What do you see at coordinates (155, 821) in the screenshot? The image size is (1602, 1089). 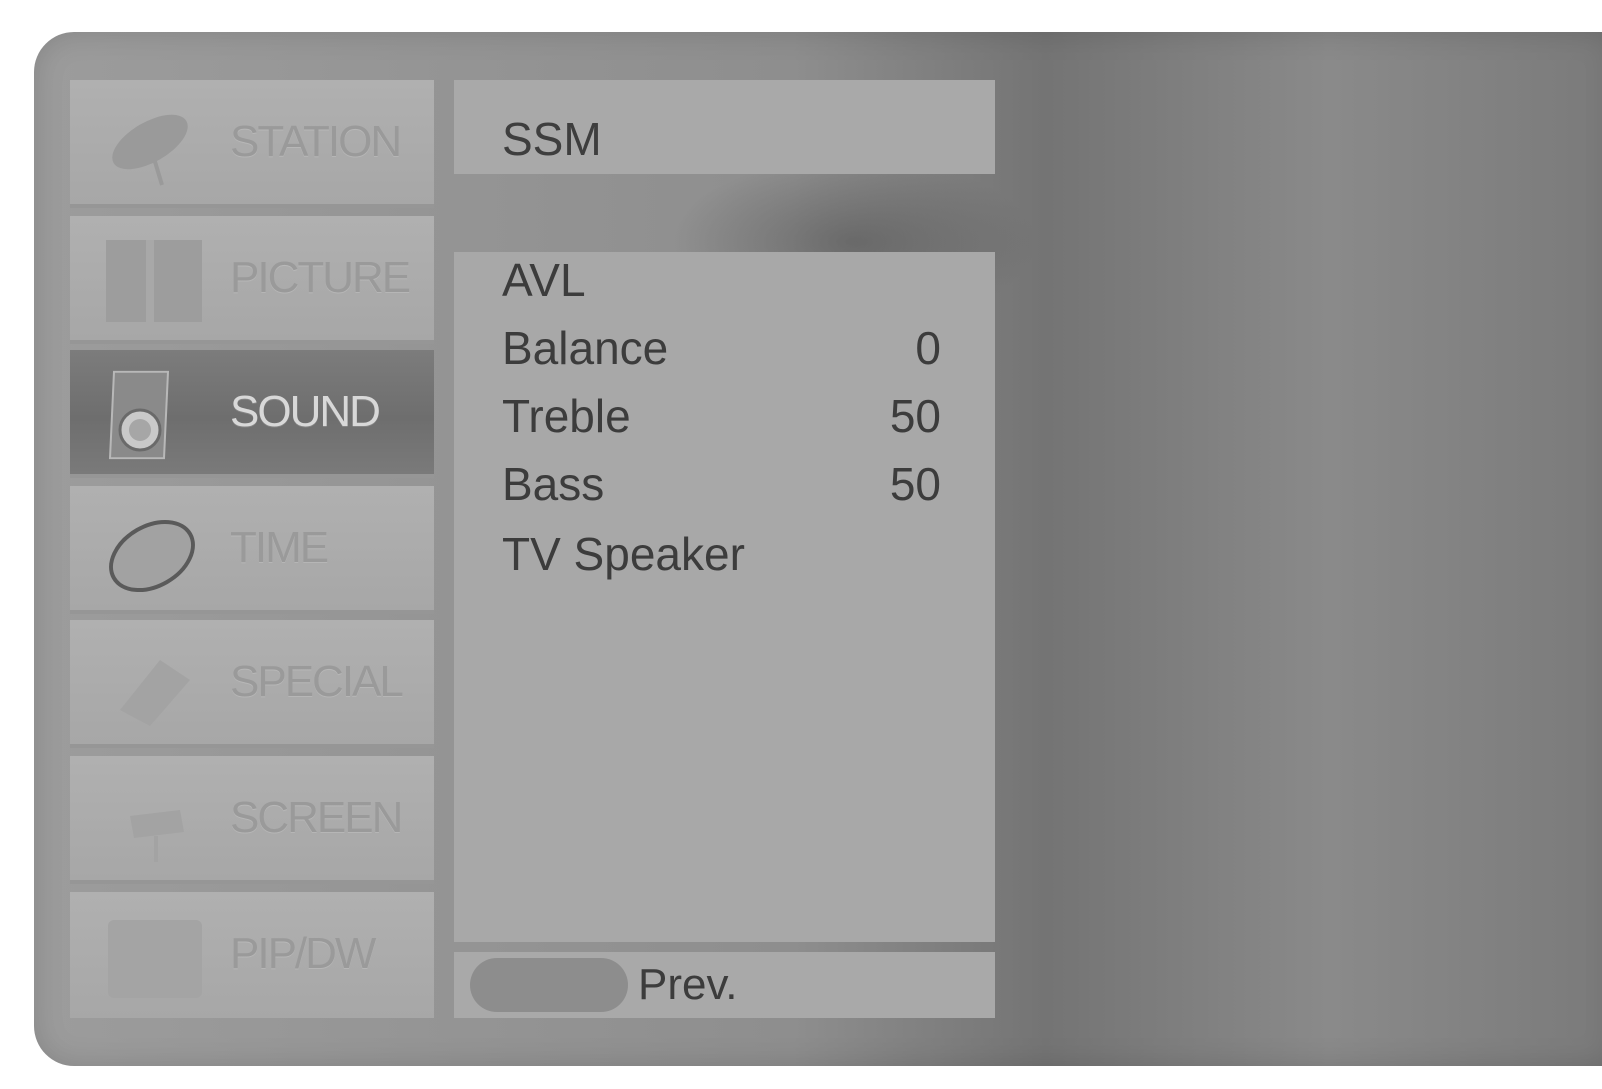 I see `screen-icon` at bounding box center [155, 821].